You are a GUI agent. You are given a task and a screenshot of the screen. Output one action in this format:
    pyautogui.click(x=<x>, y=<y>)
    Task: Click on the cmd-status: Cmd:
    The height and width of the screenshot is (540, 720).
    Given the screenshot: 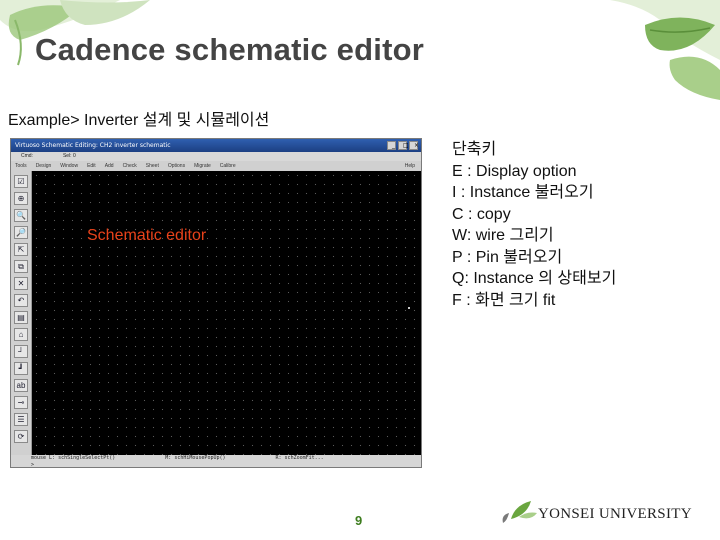 What is the action you would take?
    pyautogui.click(x=27, y=156)
    